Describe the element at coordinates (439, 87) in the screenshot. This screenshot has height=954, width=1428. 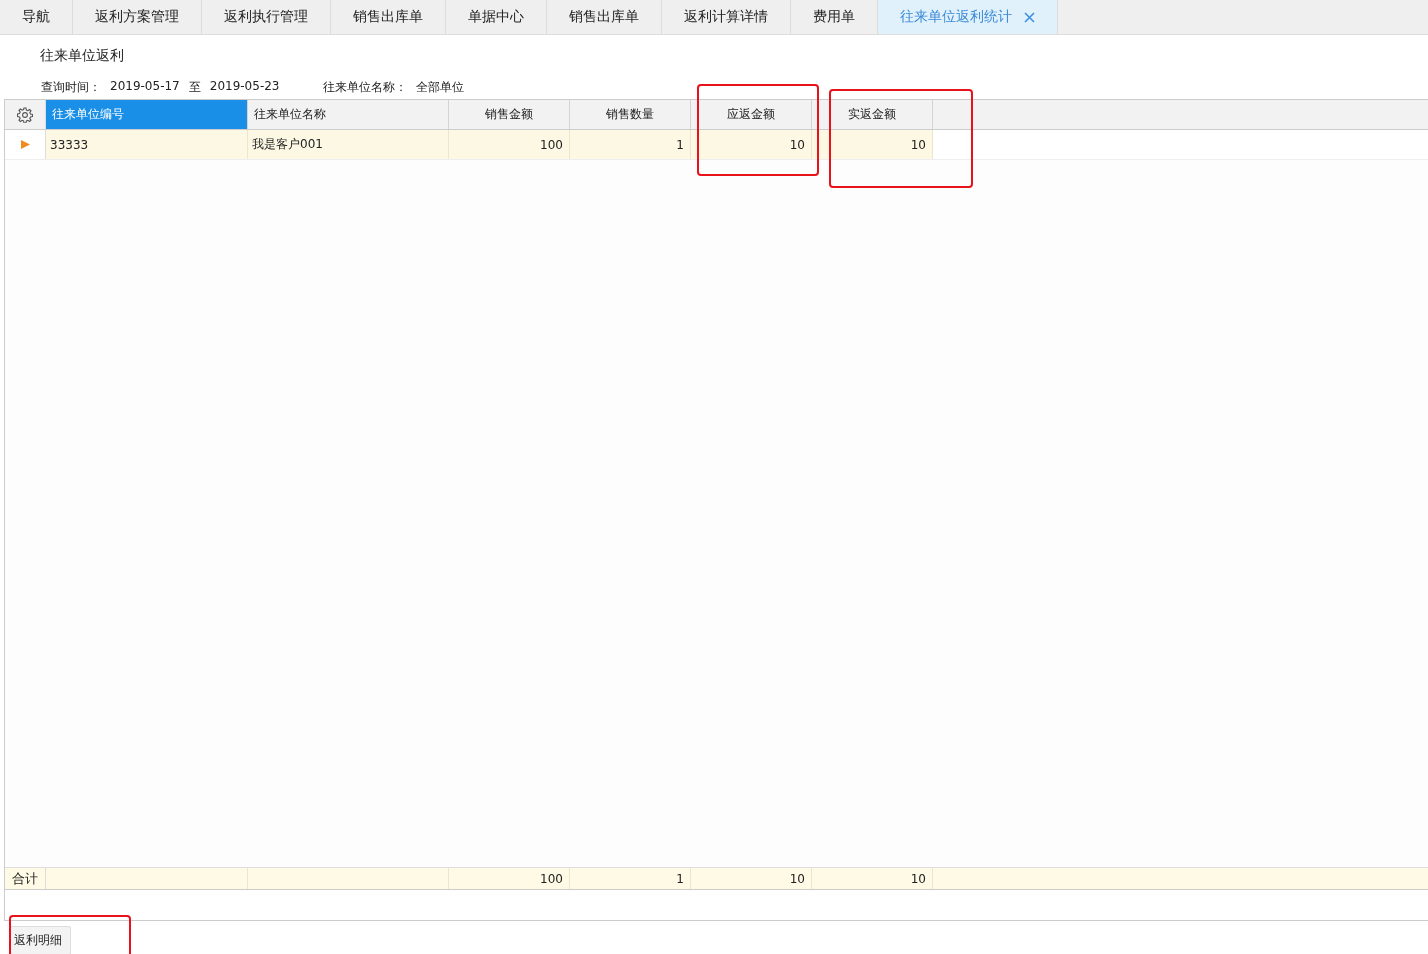
I see `unit-value: 全部单位` at that location.